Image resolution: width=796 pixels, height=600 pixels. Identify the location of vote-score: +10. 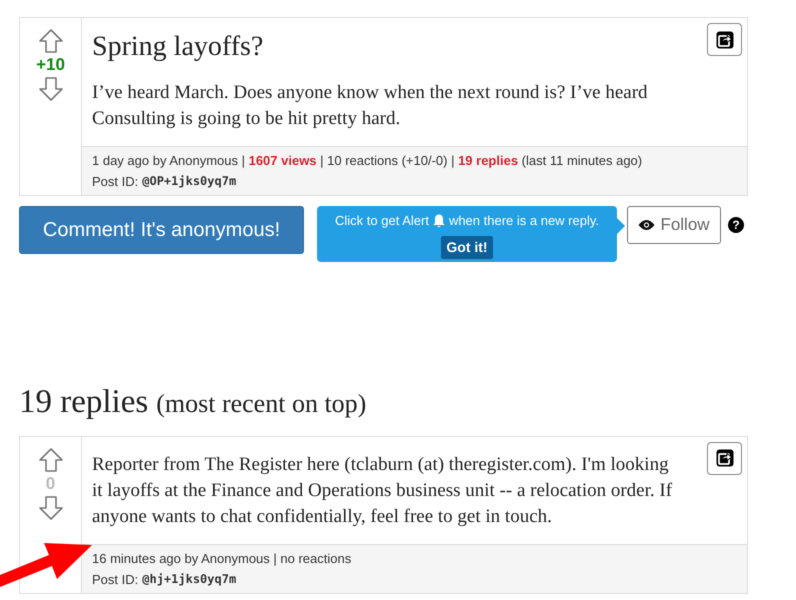
(50, 65).